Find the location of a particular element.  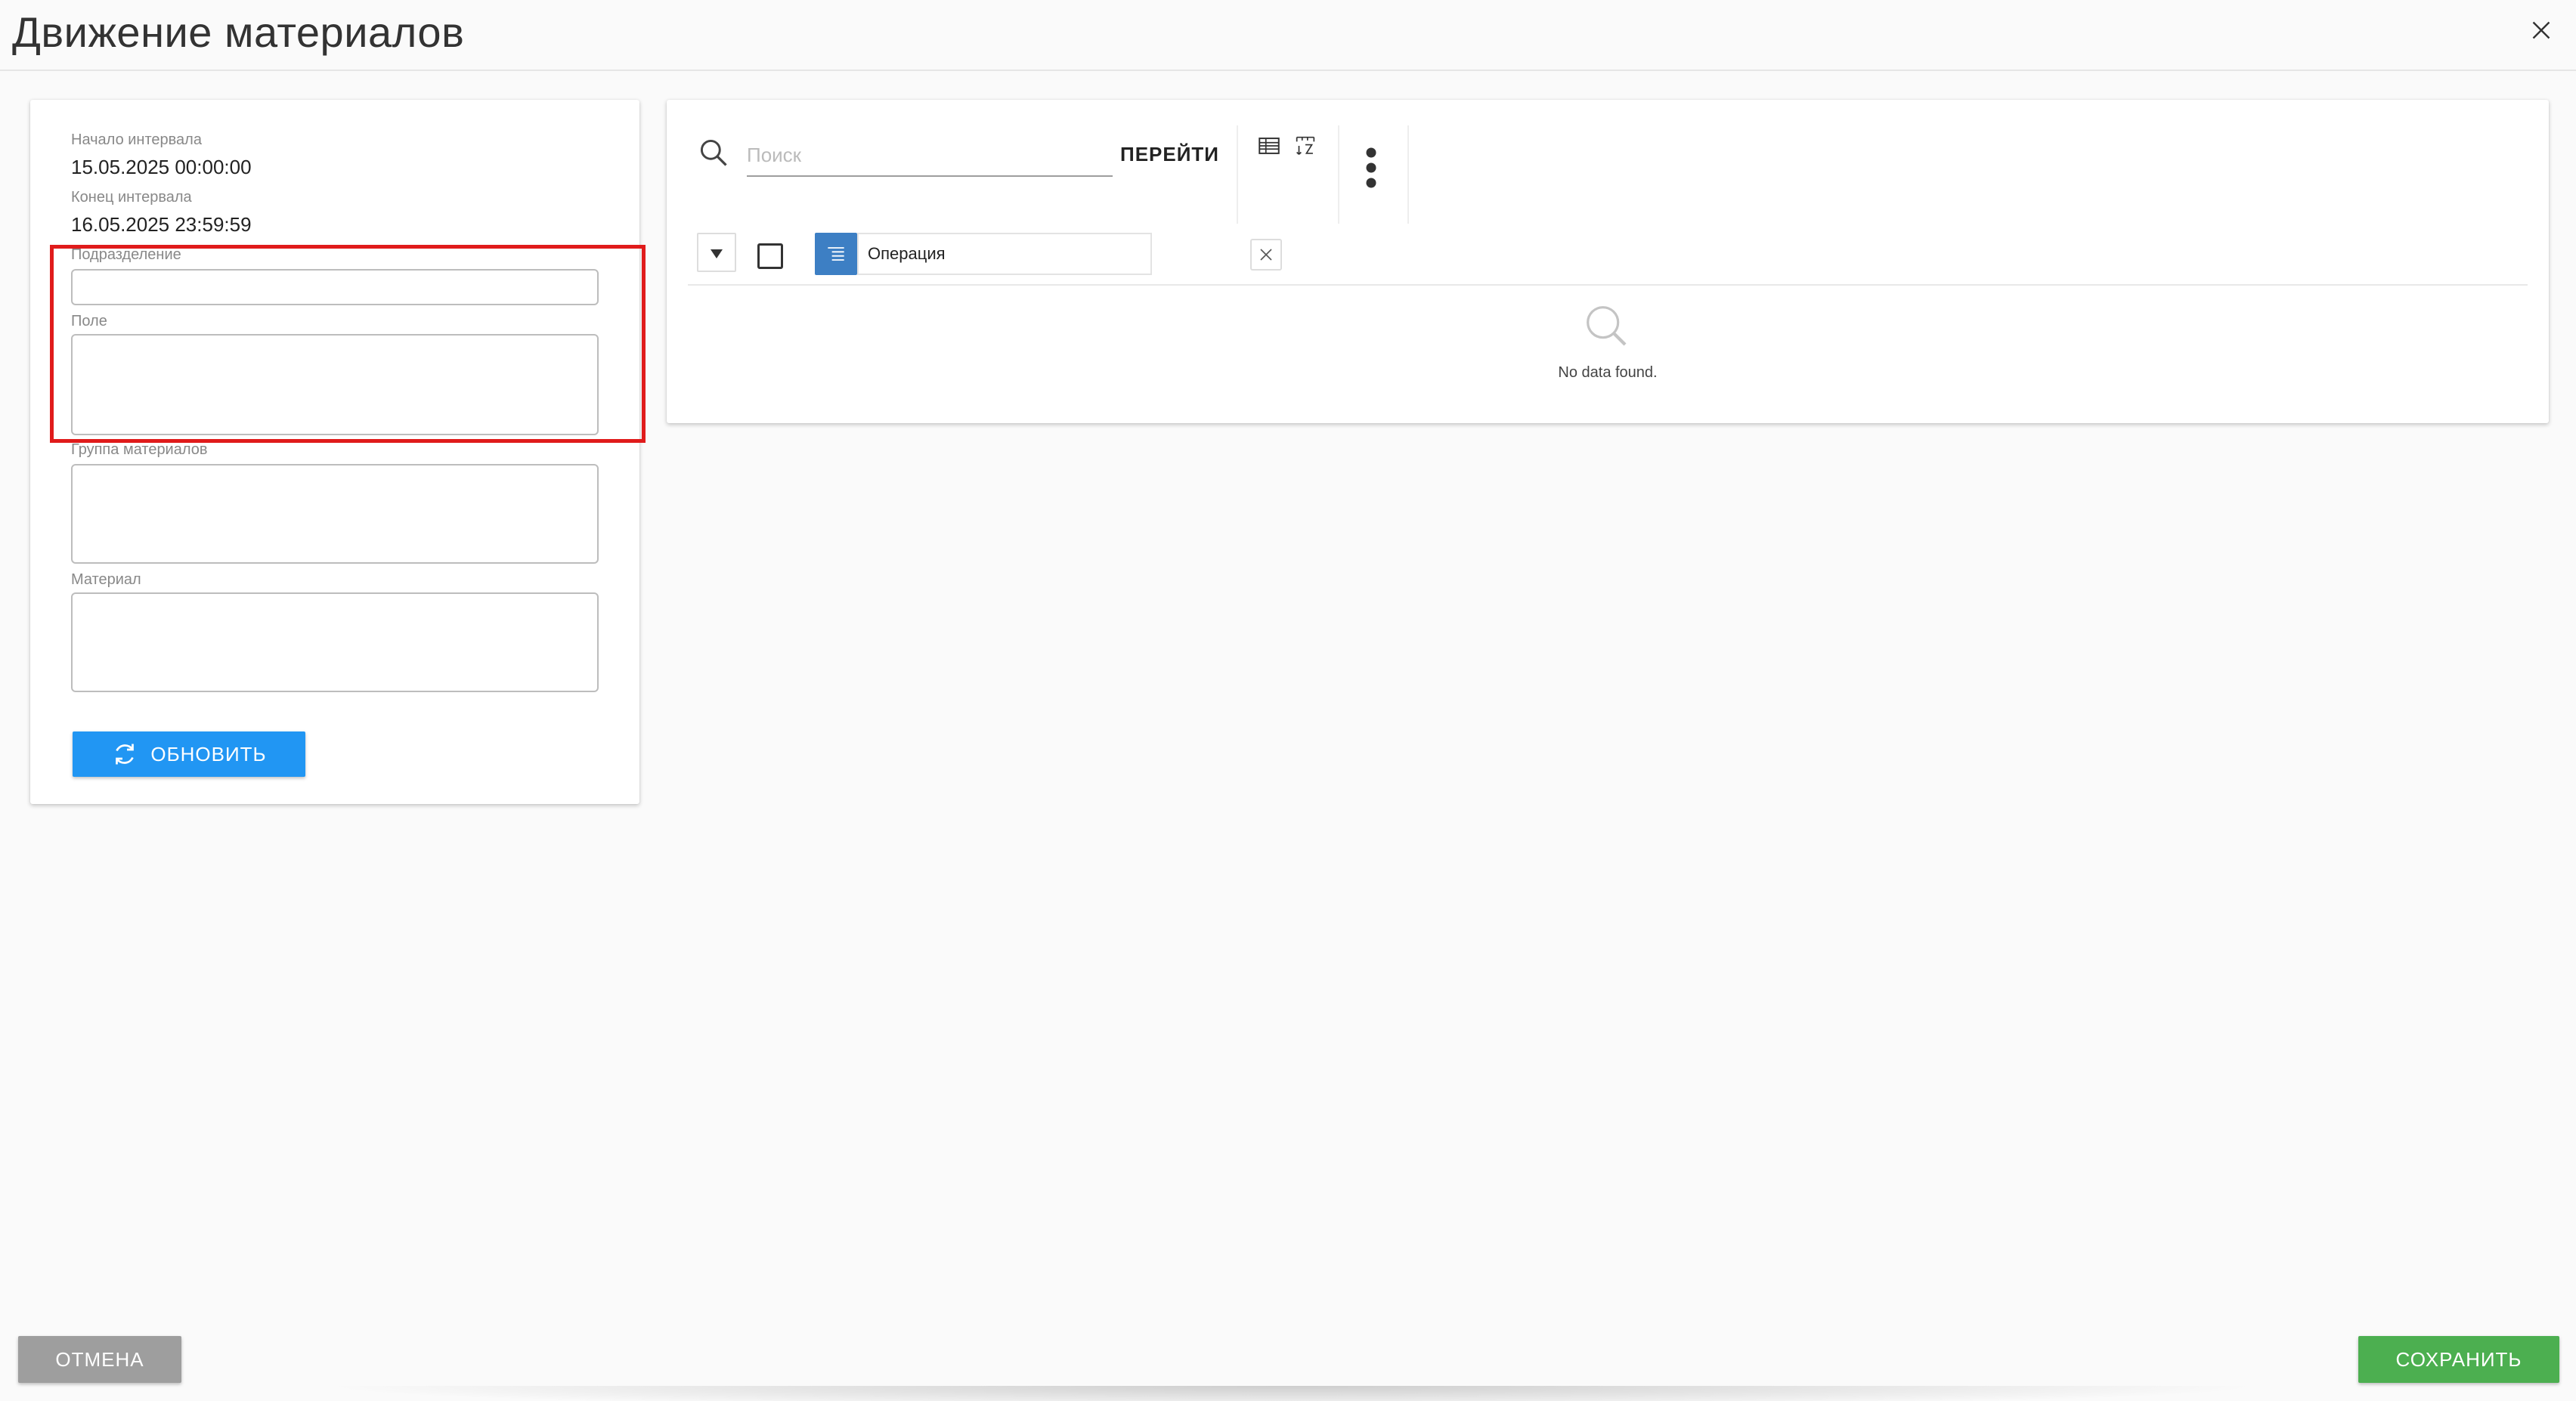

more-vertical-icon is located at coordinates (1371, 167).